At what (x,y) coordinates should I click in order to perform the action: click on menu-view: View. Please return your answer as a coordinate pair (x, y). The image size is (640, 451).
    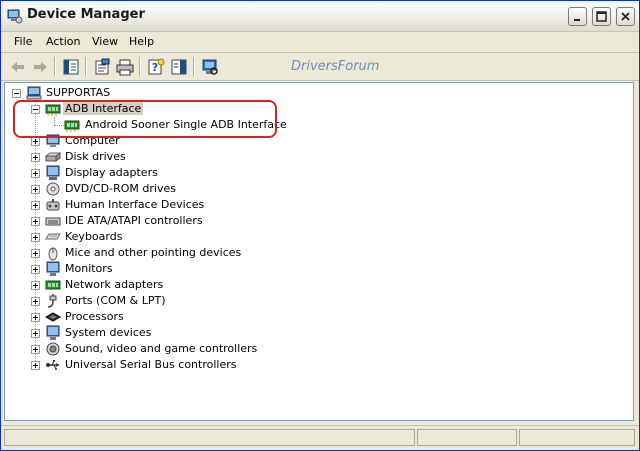
    Looking at the image, I should click on (105, 41).